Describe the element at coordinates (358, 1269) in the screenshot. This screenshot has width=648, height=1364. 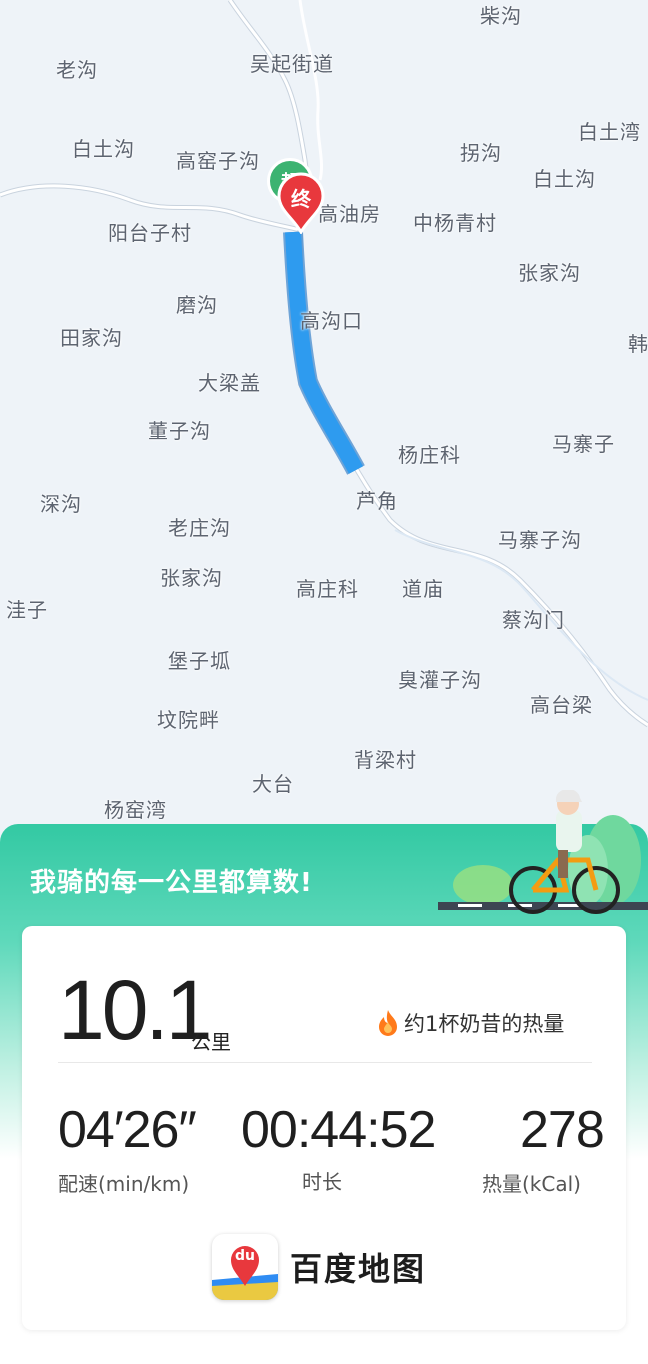
I see `brand-name: 百度地图` at that location.